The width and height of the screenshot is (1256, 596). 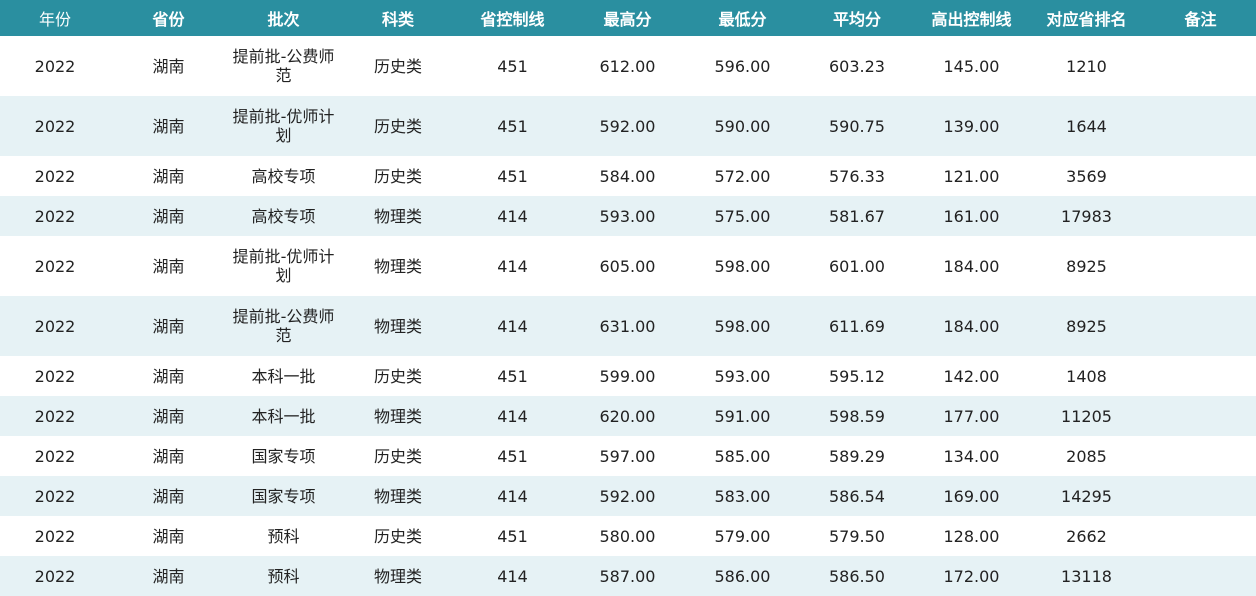 I want to click on header-category: 科类, so click(x=397, y=19).